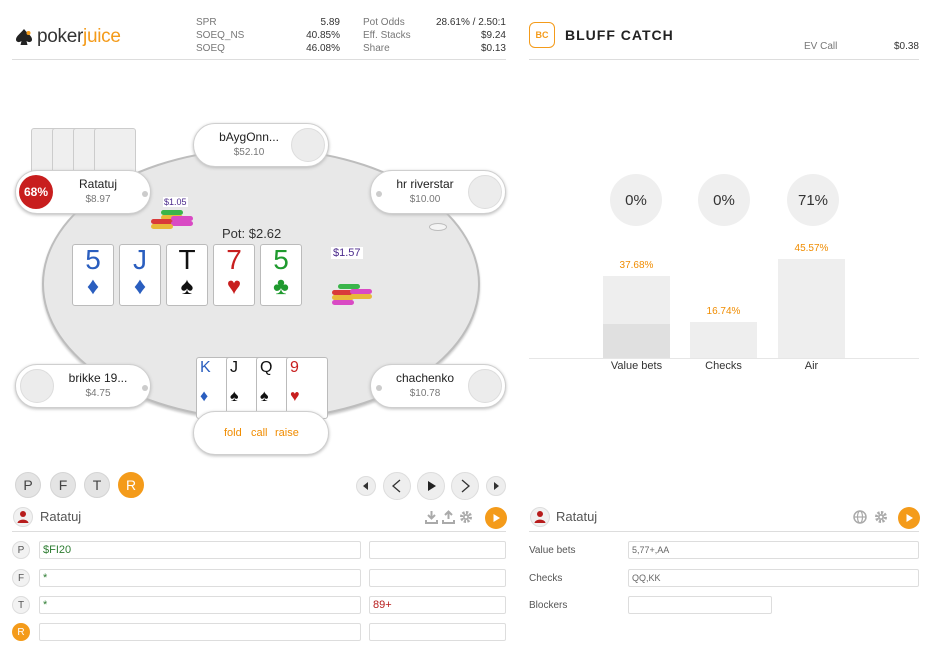 The width and height of the screenshot is (925, 653). I want to click on seat-stack: $52.10, so click(249, 152).